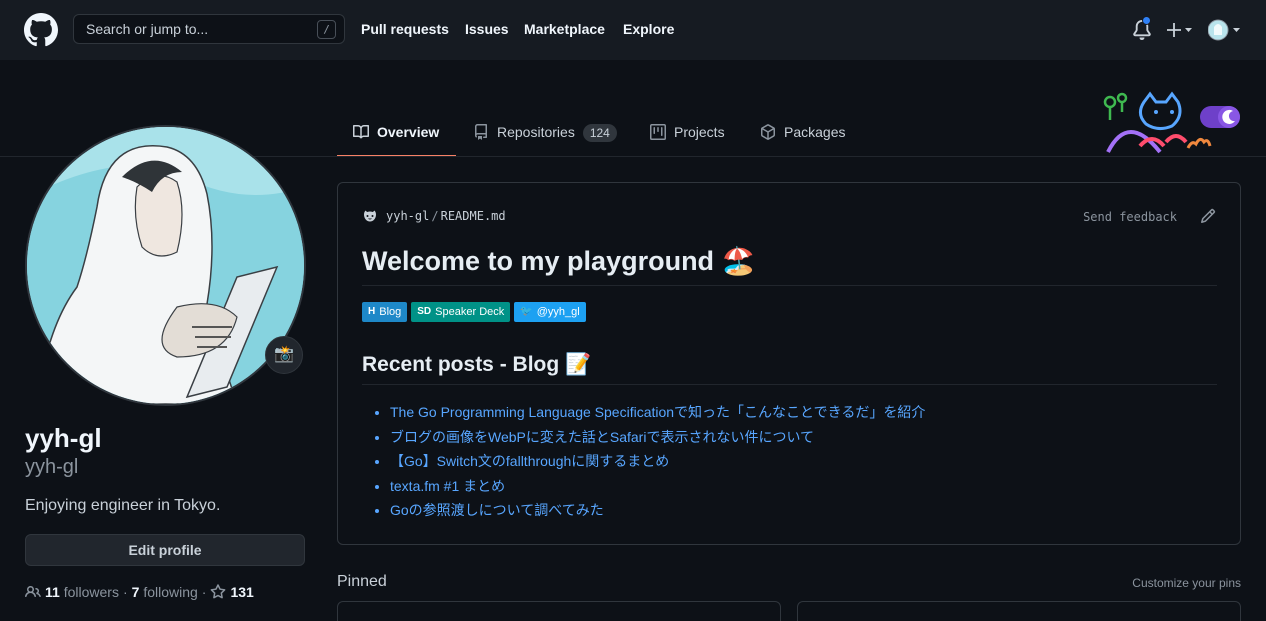 This screenshot has height=621, width=1266. What do you see at coordinates (123, 505) in the screenshot?
I see `profile-bio: Enjoying engineer in Tokyo.` at bounding box center [123, 505].